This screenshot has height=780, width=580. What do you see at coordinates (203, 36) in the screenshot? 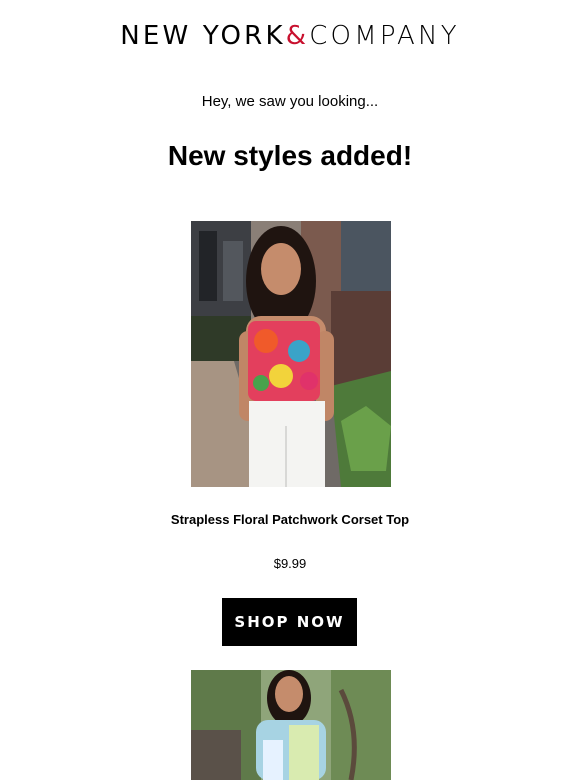
I see `logo-text-part1: NEW YORK` at bounding box center [203, 36].